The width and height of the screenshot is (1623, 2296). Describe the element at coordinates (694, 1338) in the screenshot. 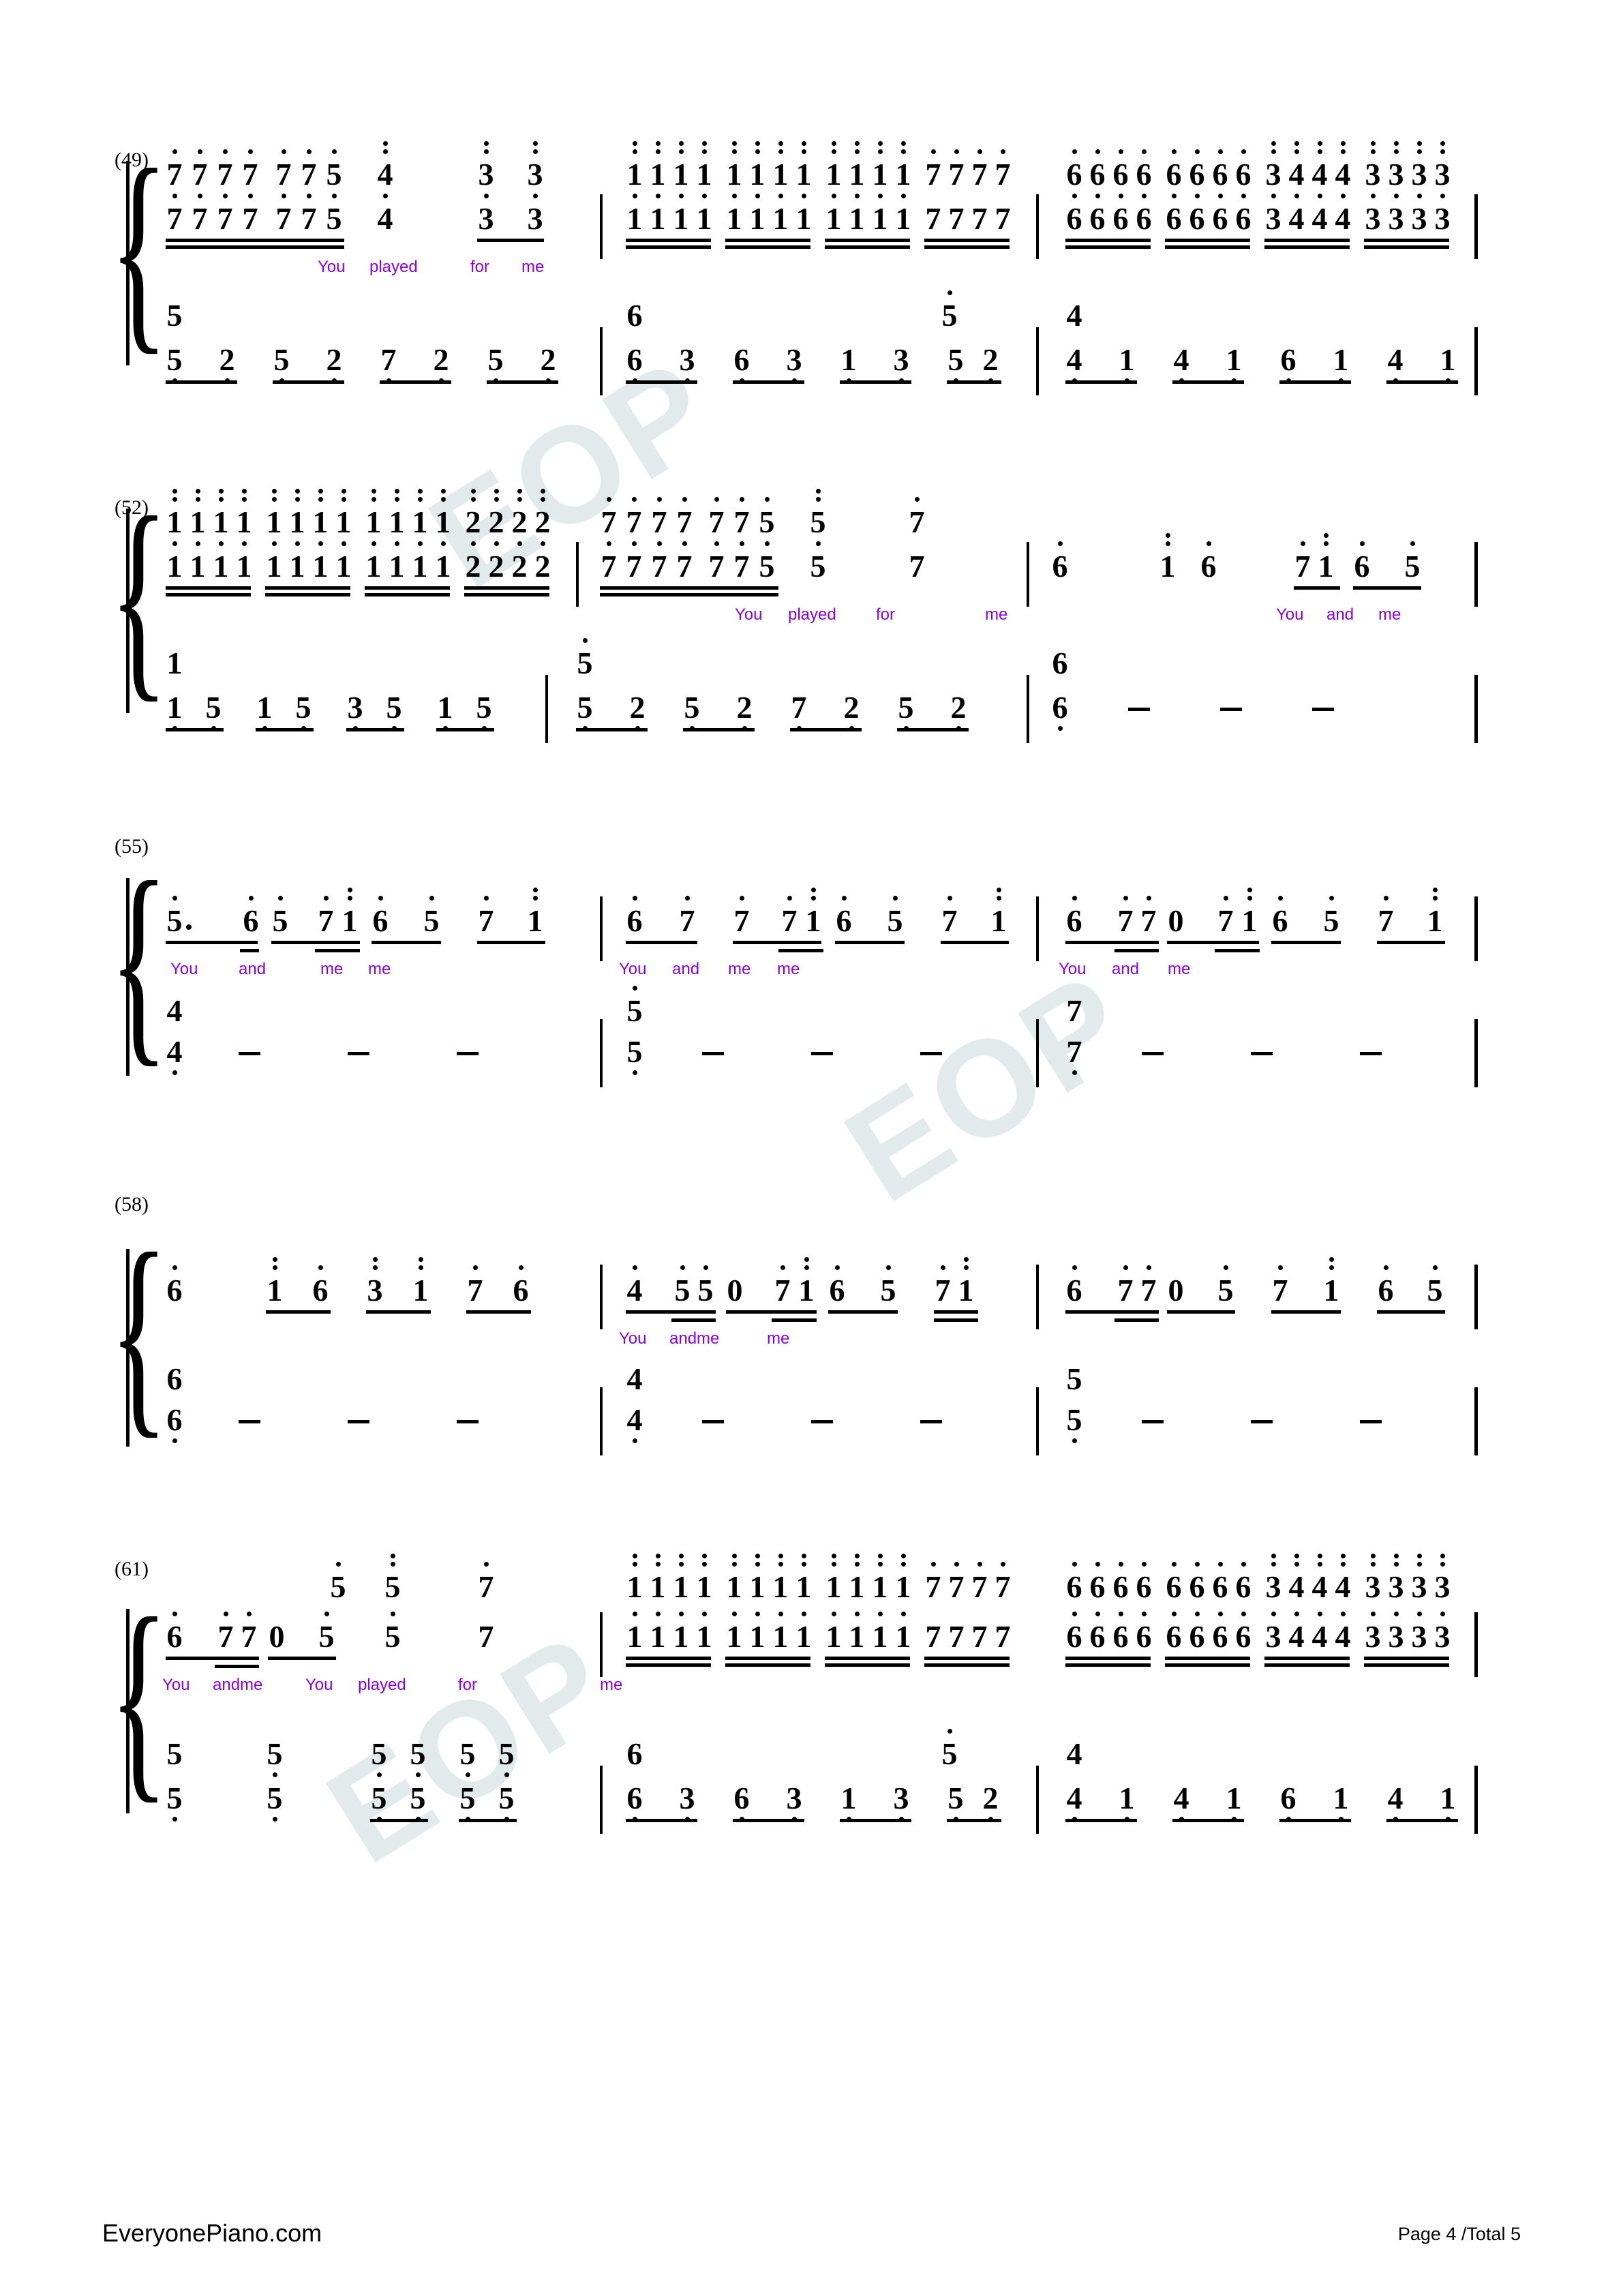

I see `lyric-syllable: andme` at that location.